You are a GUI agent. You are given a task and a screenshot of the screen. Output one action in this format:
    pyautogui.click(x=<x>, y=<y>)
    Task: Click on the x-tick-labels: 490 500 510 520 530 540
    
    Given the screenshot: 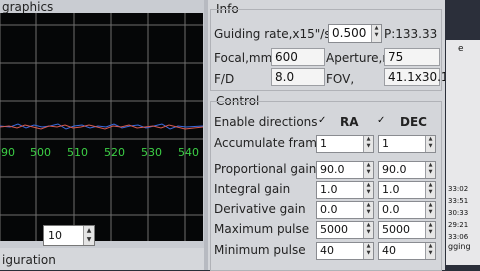 What is the action you would take?
    pyautogui.click(x=99, y=152)
    